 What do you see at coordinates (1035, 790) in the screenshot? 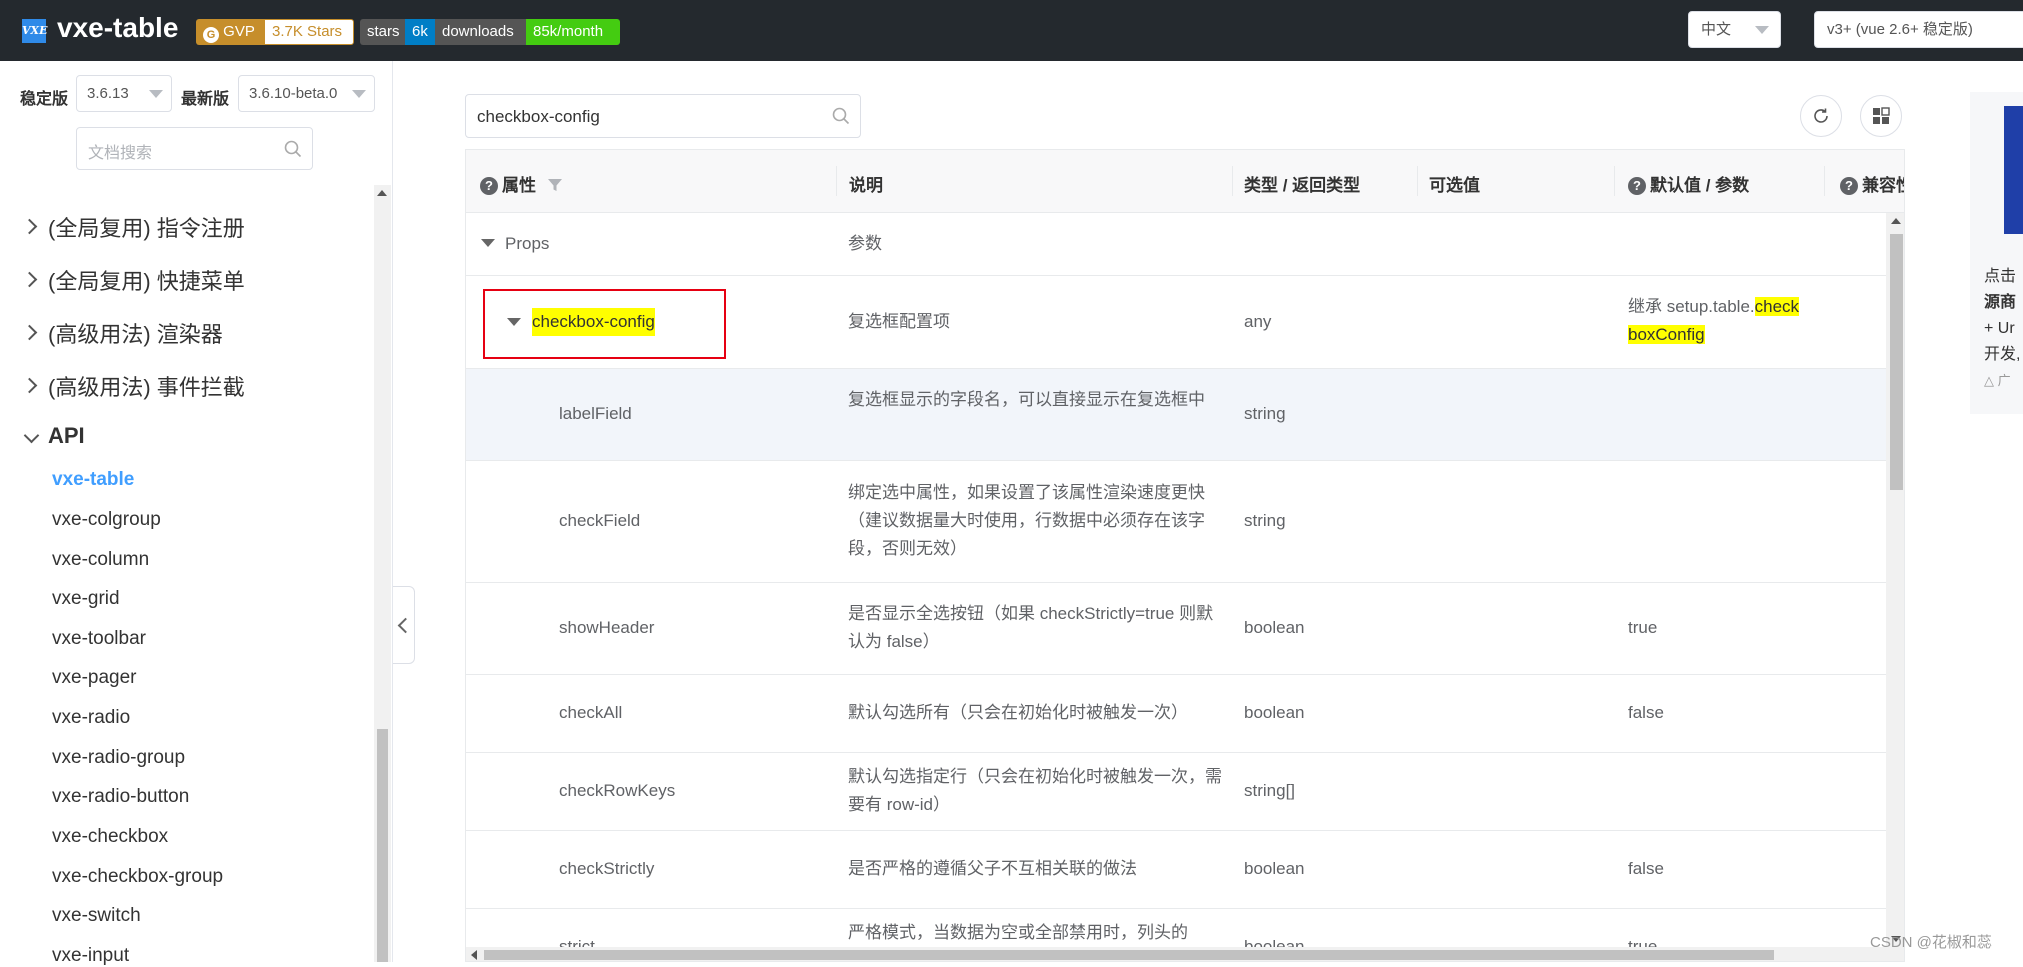
I see `row-desc: 默认勾选指定行（只会在初始化时被触发一次，需要有 row-id）` at bounding box center [1035, 790].